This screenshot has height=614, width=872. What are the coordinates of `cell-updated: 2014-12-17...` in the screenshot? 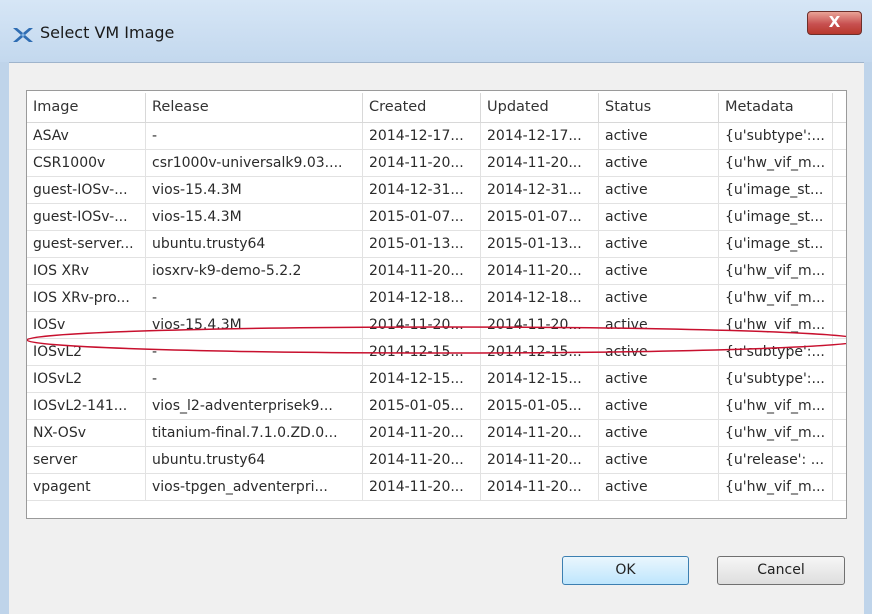 It's located at (540, 136).